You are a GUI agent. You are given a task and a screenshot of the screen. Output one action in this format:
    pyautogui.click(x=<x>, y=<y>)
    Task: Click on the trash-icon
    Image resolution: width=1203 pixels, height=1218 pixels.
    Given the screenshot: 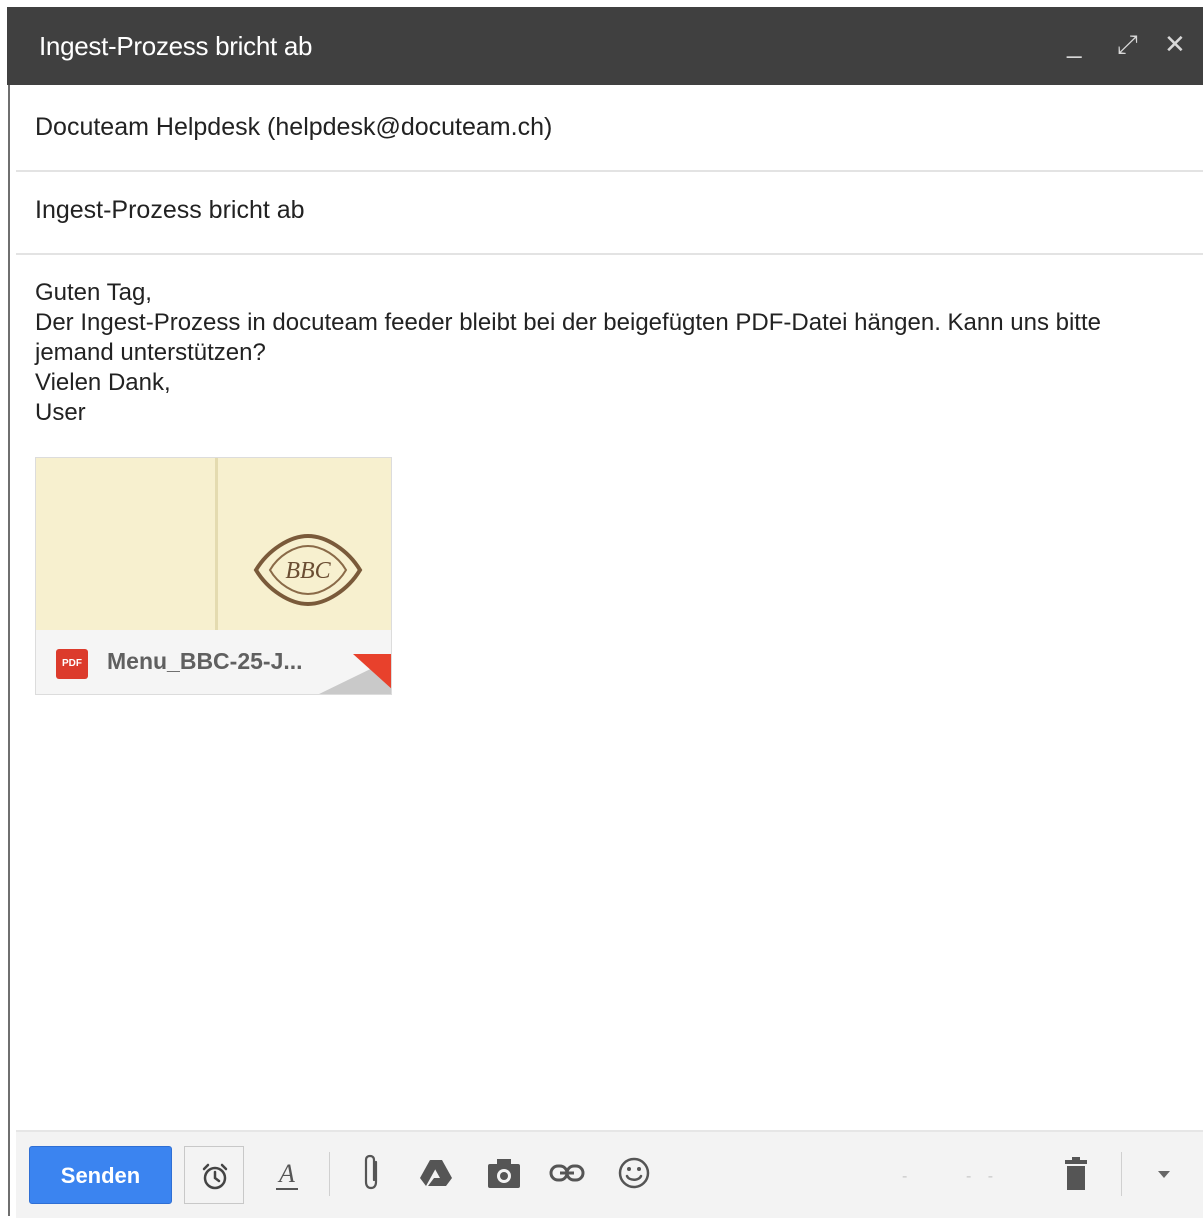 What is the action you would take?
    pyautogui.click(x=1076, y=1174)
    